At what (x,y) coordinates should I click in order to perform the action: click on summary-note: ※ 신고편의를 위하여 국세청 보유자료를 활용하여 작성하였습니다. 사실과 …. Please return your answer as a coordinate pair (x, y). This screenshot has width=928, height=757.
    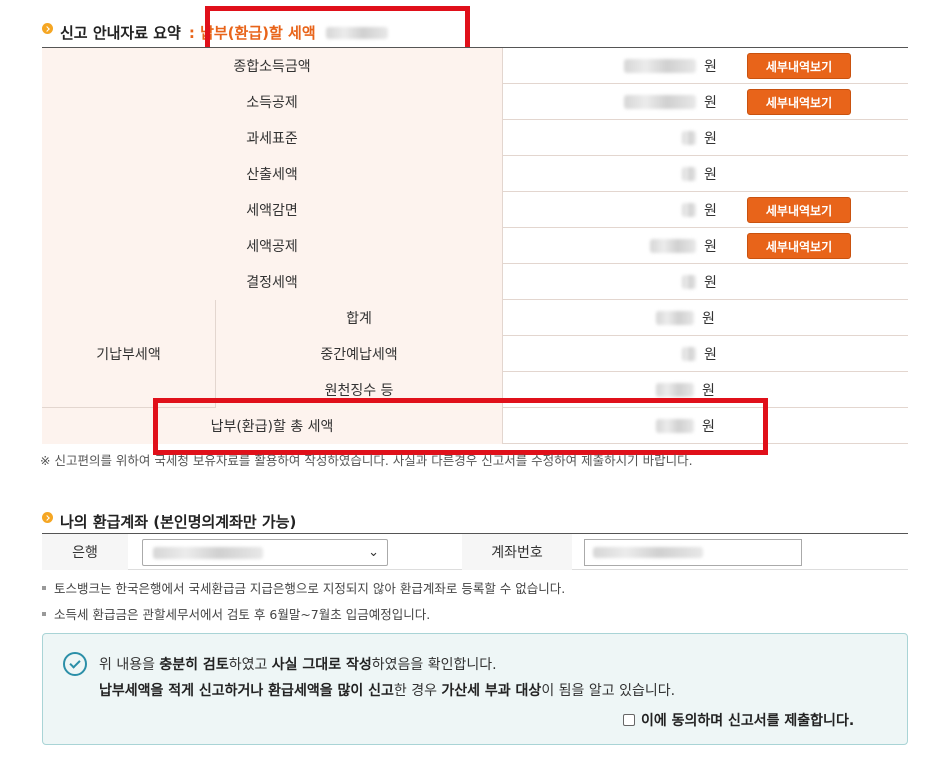
    Looking at the image, I should click on (366, 460).